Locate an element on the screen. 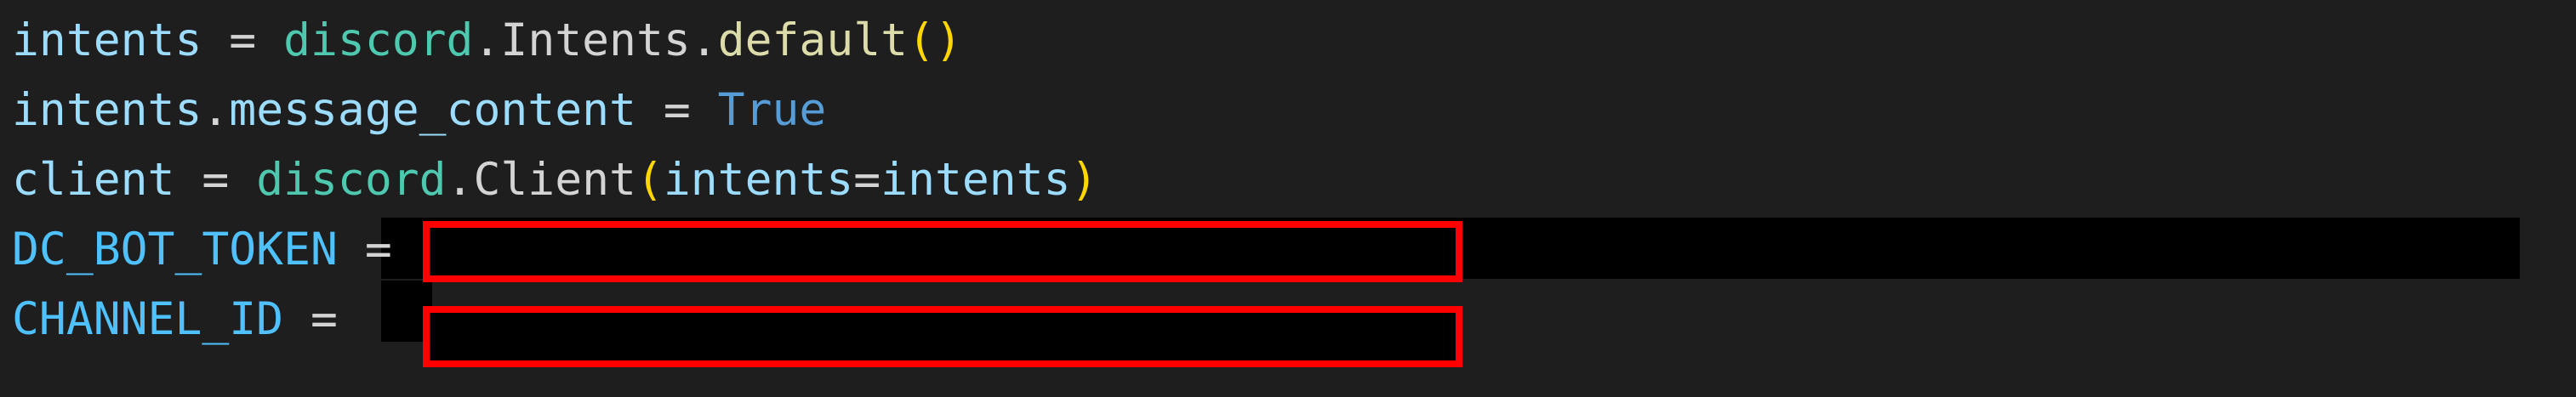 The width and height of the screenshot is (2576, 397). code-line-2: intents.message_content = True is located at coordinates (419, 110).